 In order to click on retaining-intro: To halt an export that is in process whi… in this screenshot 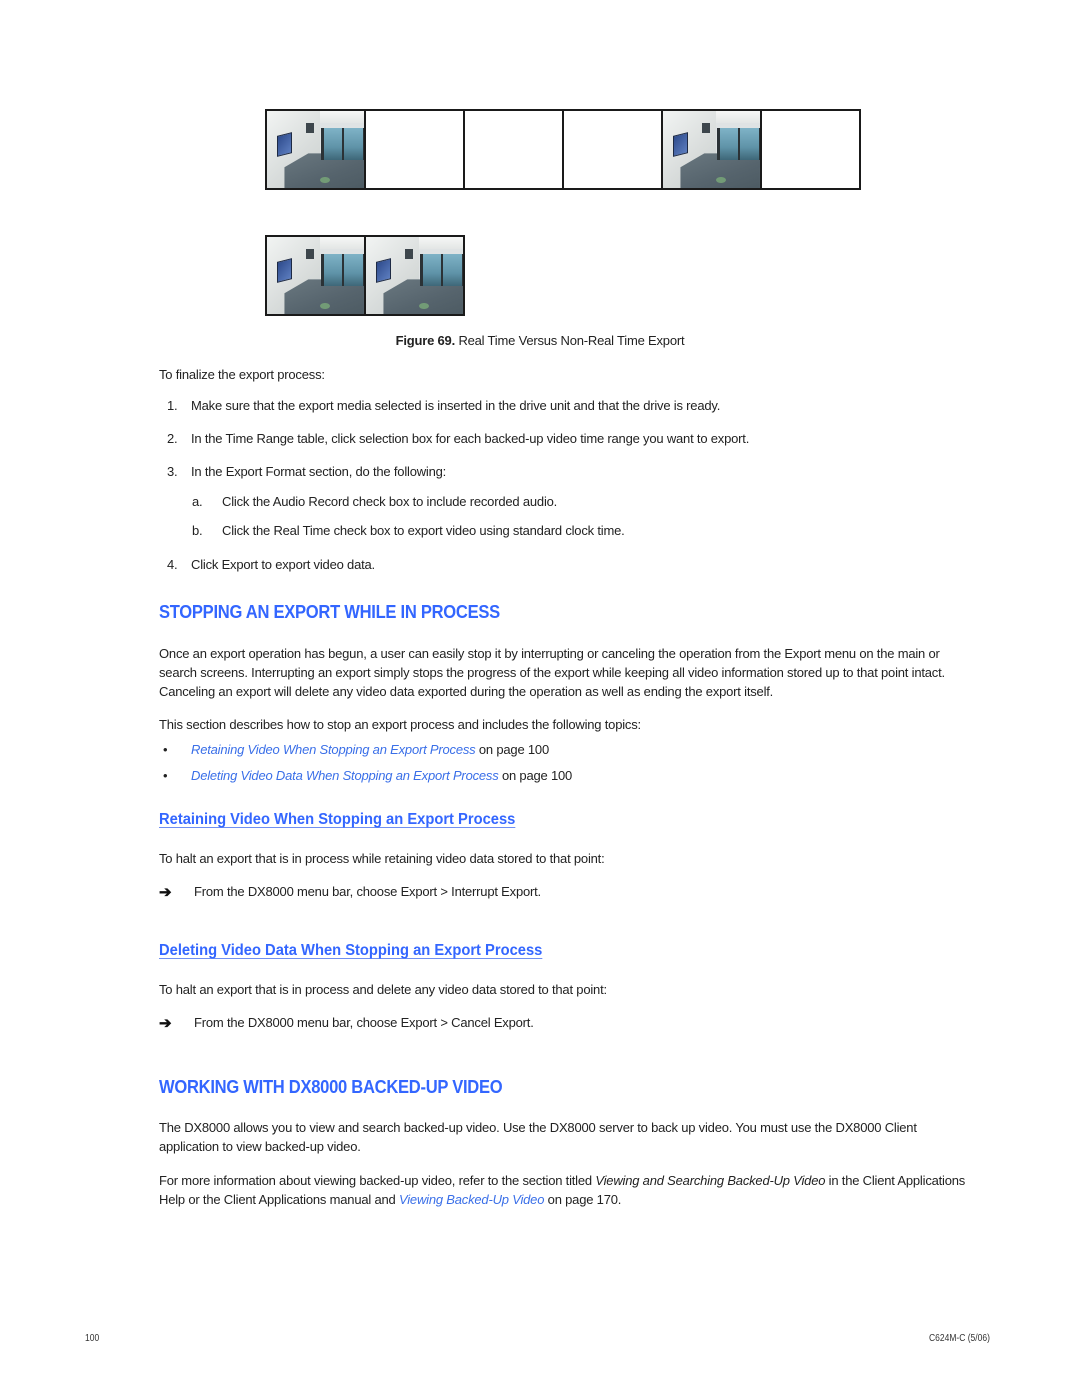, I will do `click(382, 858)`.